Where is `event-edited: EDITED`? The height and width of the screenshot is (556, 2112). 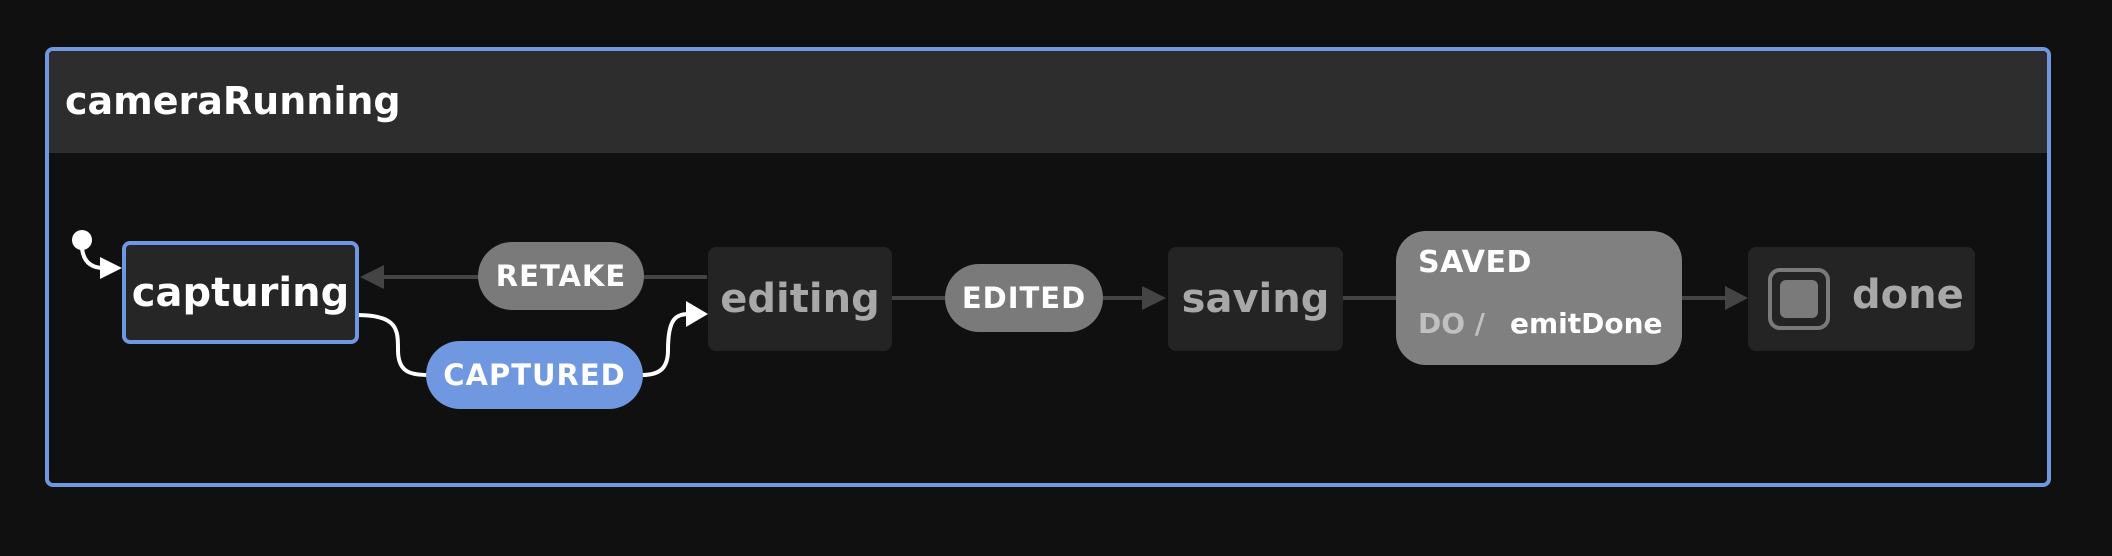
event-edited: EDITED is located at coordinates (1024, 298).